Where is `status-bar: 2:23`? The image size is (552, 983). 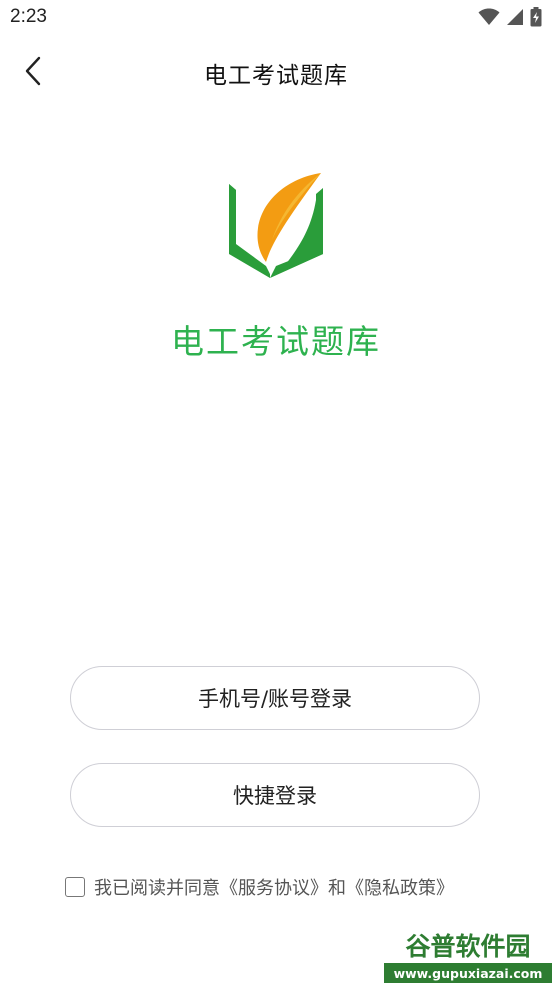 status-bar: 2:23 is located at coordinates (276, 18).